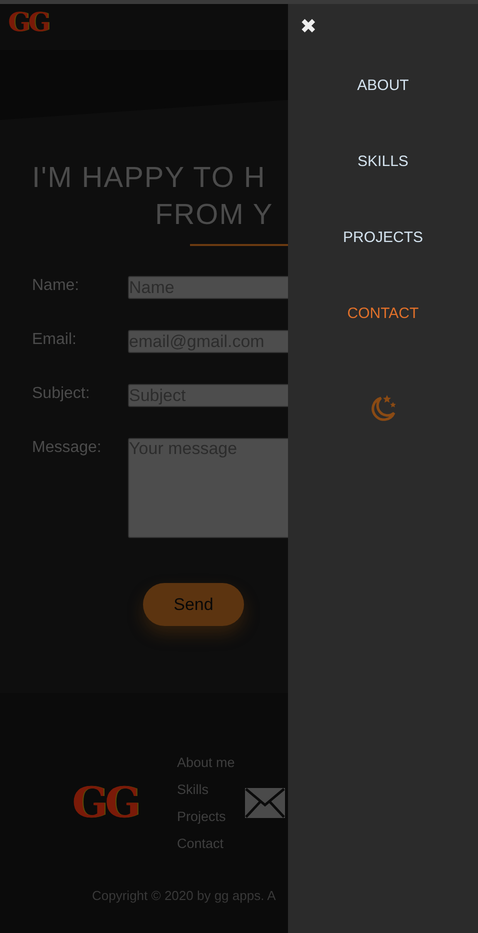 Image resolution: width=478 pixels, height=933 pixels. I want to click on send-button: Send, so click(193, 604).